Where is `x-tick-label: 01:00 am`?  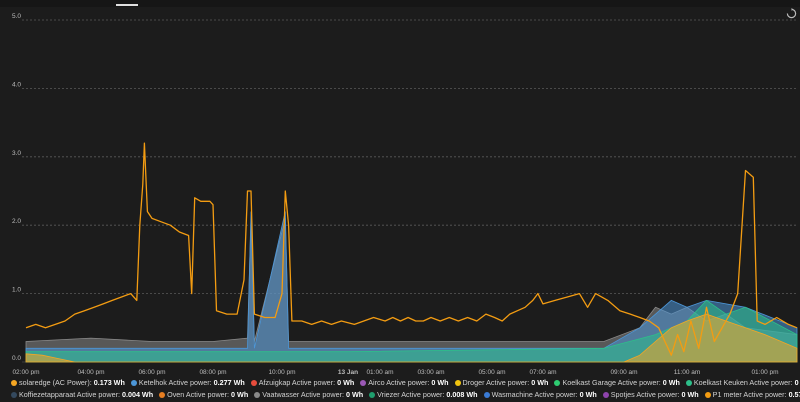 x-tick-label: 01:00 am is located at coordinates (379, 372).